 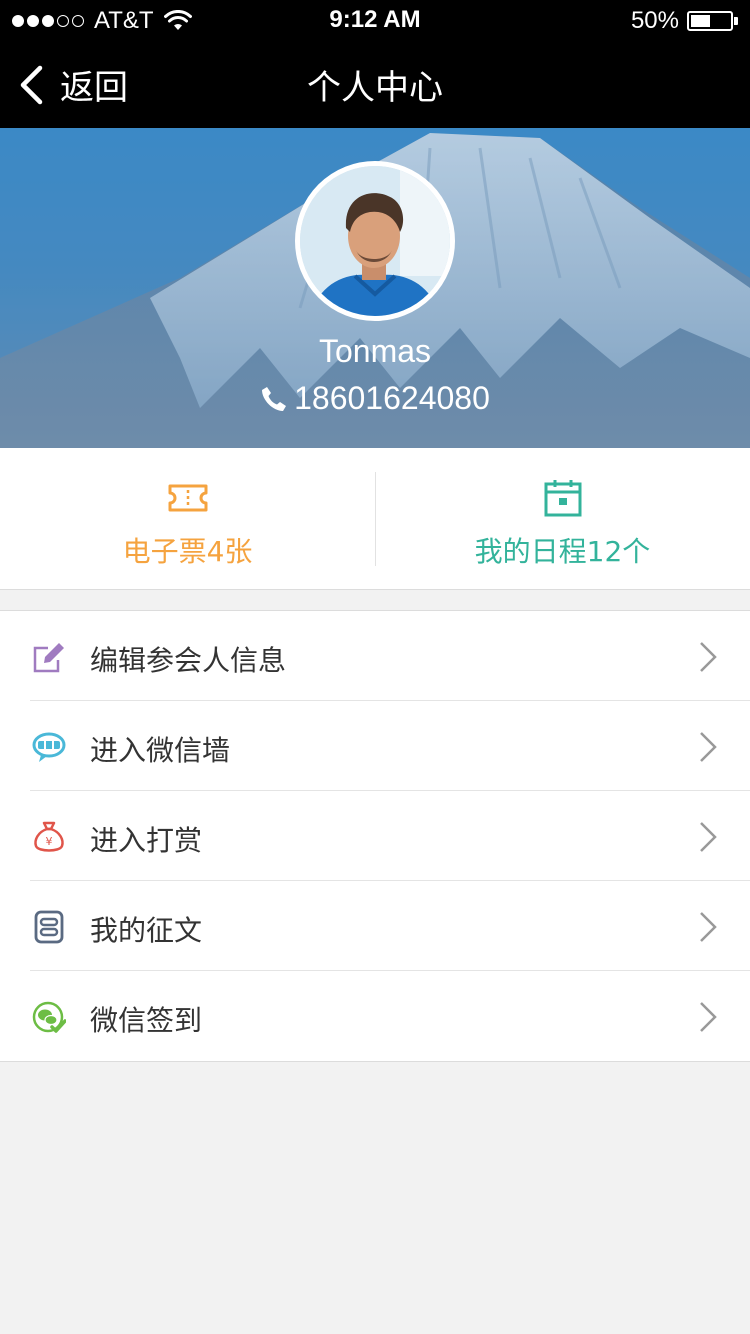 I want to click on money-bag-icon: ¥, so click(x=49, y=836).